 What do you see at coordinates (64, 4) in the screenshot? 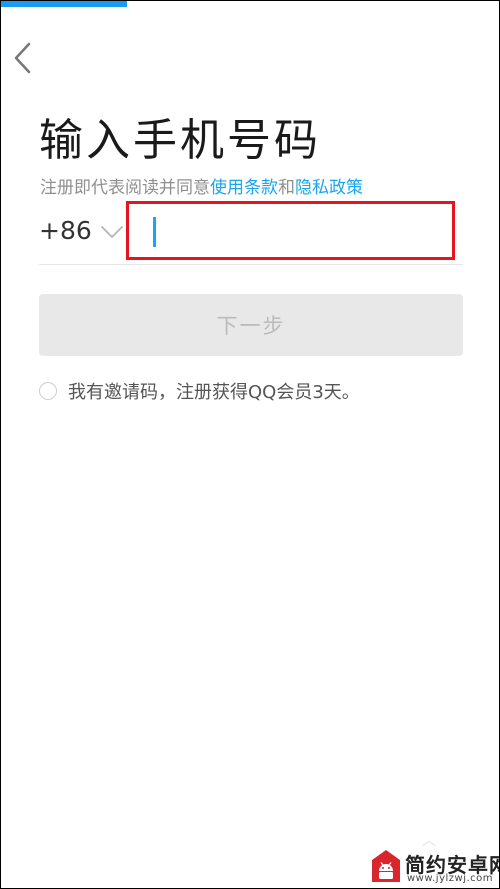
I see `top-progress-bar` at bounding box center [64, 4].